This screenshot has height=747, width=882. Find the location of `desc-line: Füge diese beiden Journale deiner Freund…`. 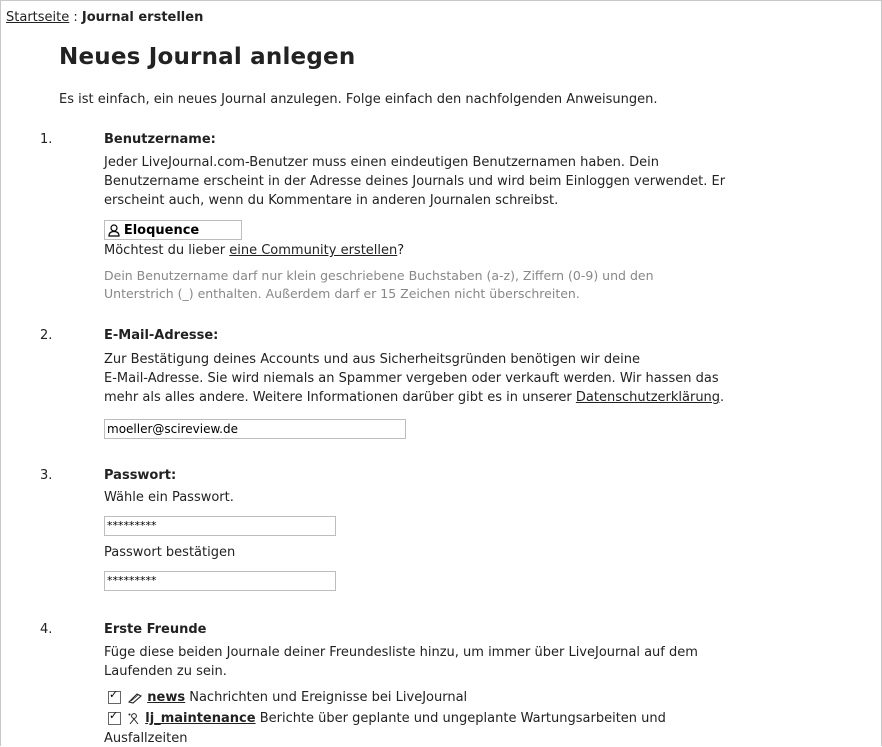

desc-line: Füge diese beiden Journale deiner Freund… is located at coordinates (401, 652).